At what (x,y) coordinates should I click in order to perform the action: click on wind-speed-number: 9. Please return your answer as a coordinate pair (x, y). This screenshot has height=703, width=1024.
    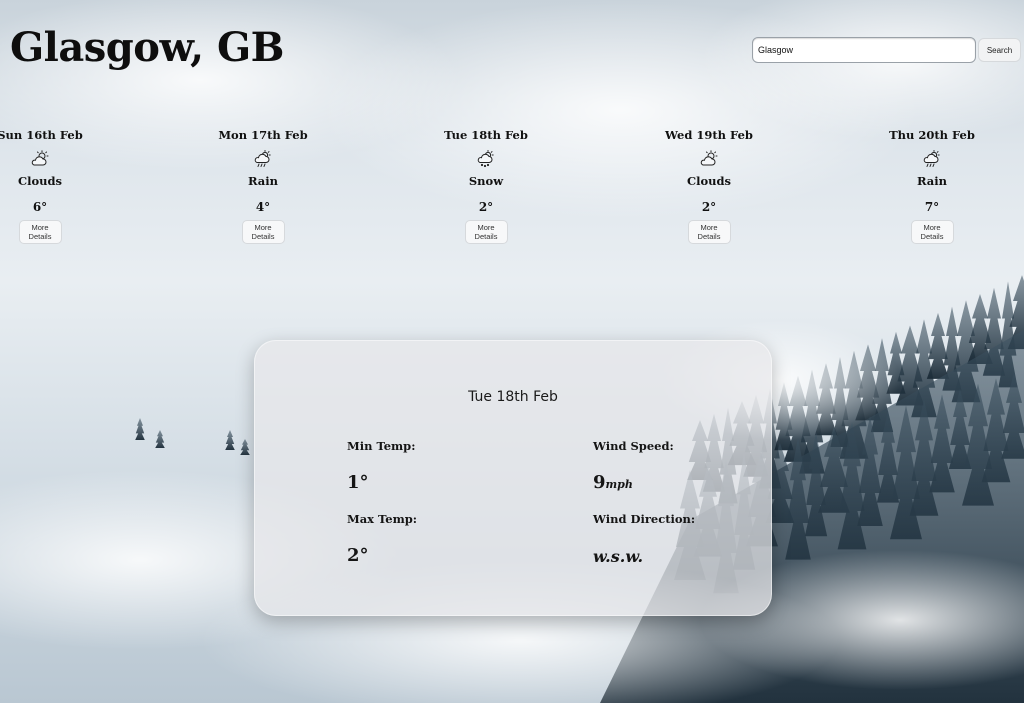
    Looking at the image, I should click on (599, 482).